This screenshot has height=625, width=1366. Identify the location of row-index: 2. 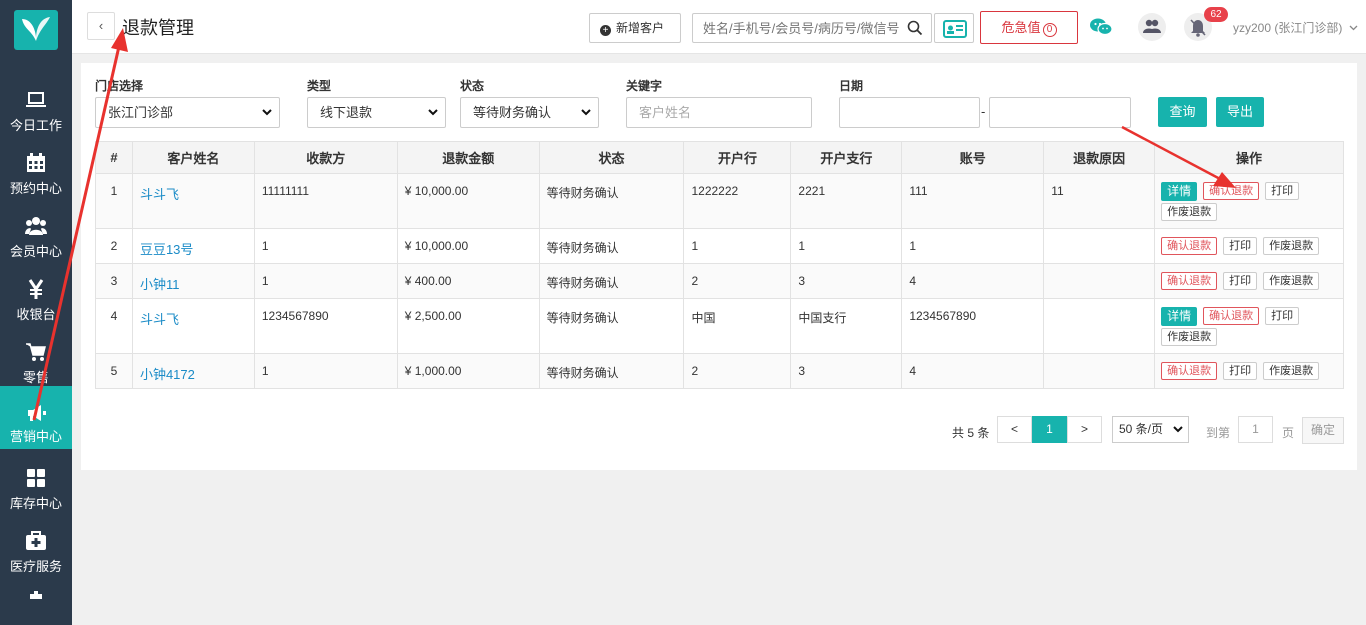
(114, 246).